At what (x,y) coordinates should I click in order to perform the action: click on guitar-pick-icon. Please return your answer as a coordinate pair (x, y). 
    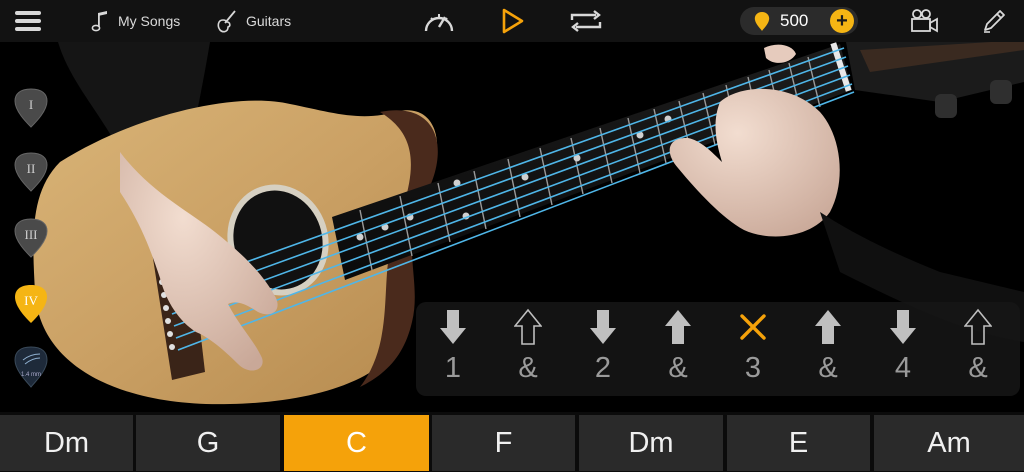
    Looking at the image, I should click on (31, 367).